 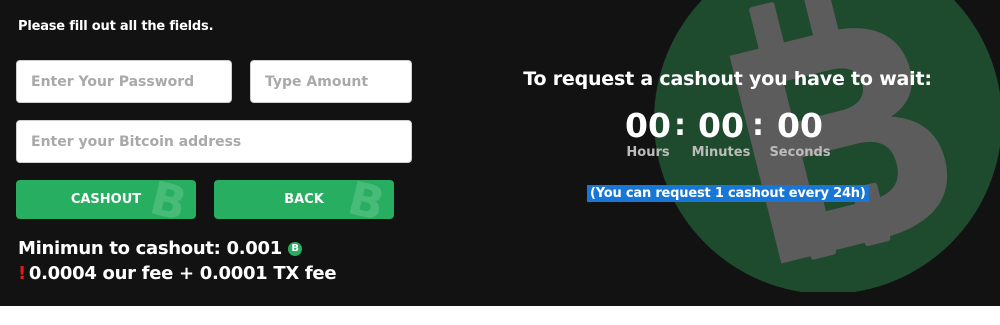 What do you see at coordinates (721, 152) in the screenshot?
I see `minutes-label: Minutes` at bounding box center [721, 152].